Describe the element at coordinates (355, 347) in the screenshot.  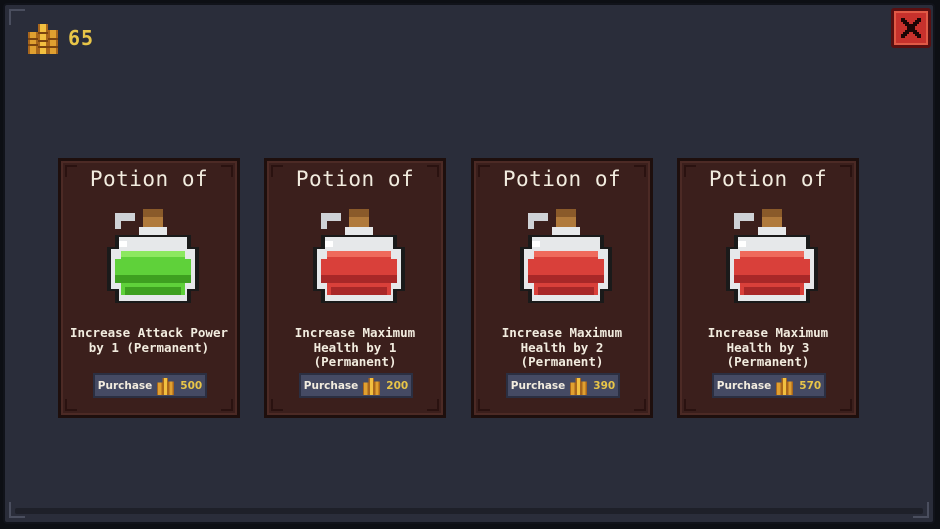
I see `card-description: Increase Maximum Health by 1 (Permanent)` at that location.